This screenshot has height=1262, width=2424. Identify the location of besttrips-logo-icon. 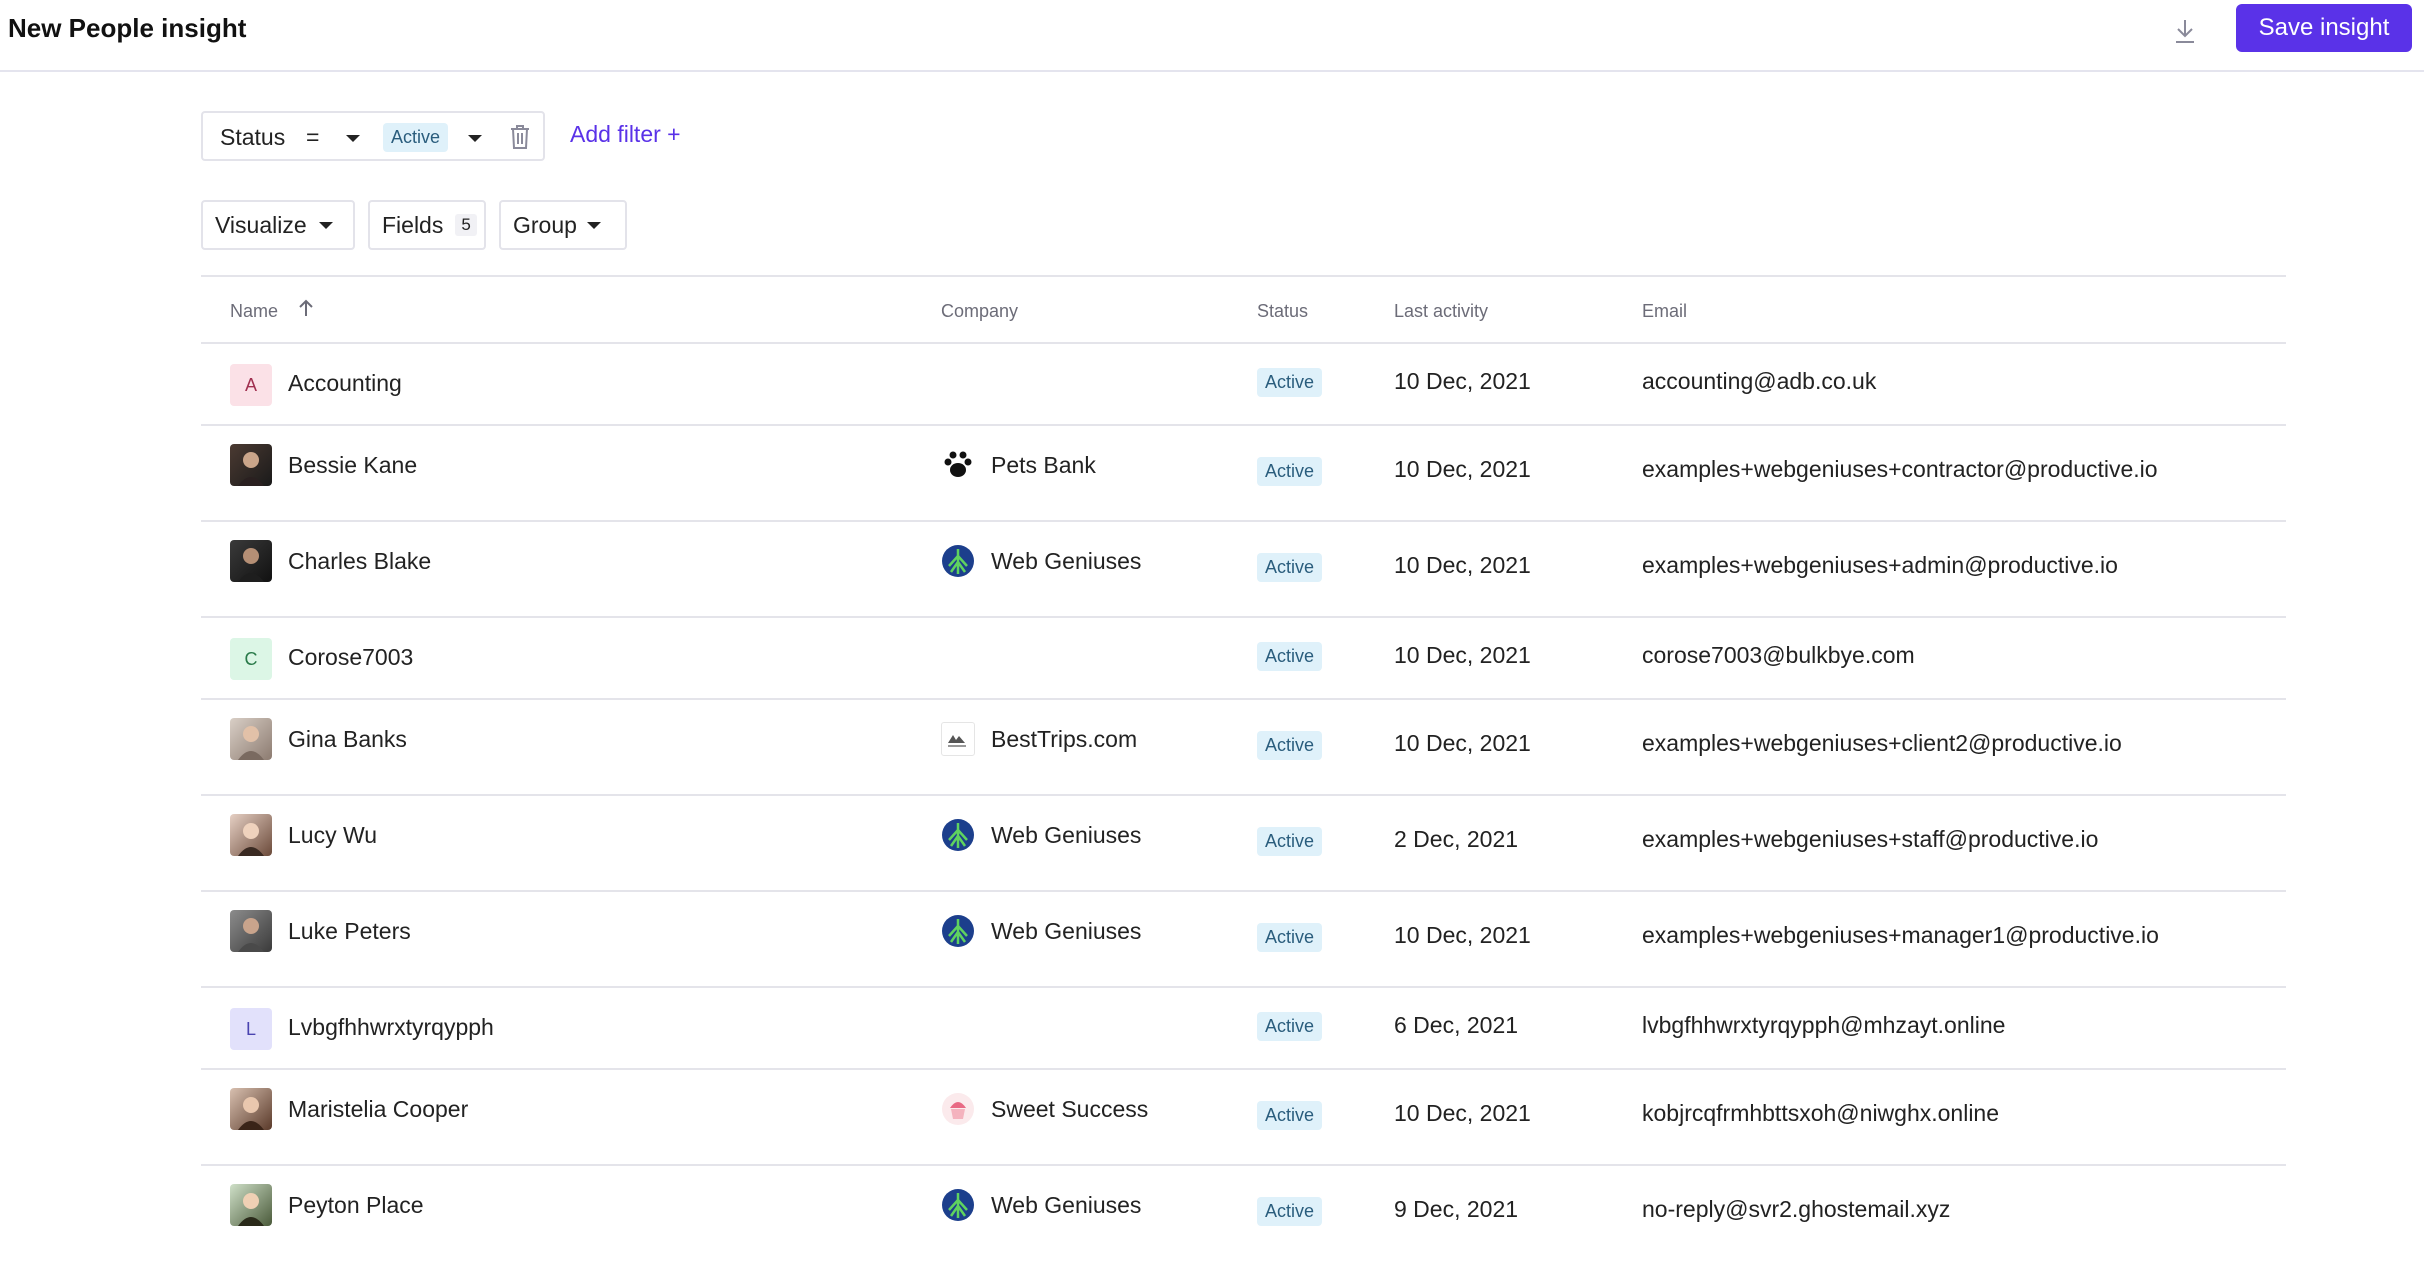
(958, 739).